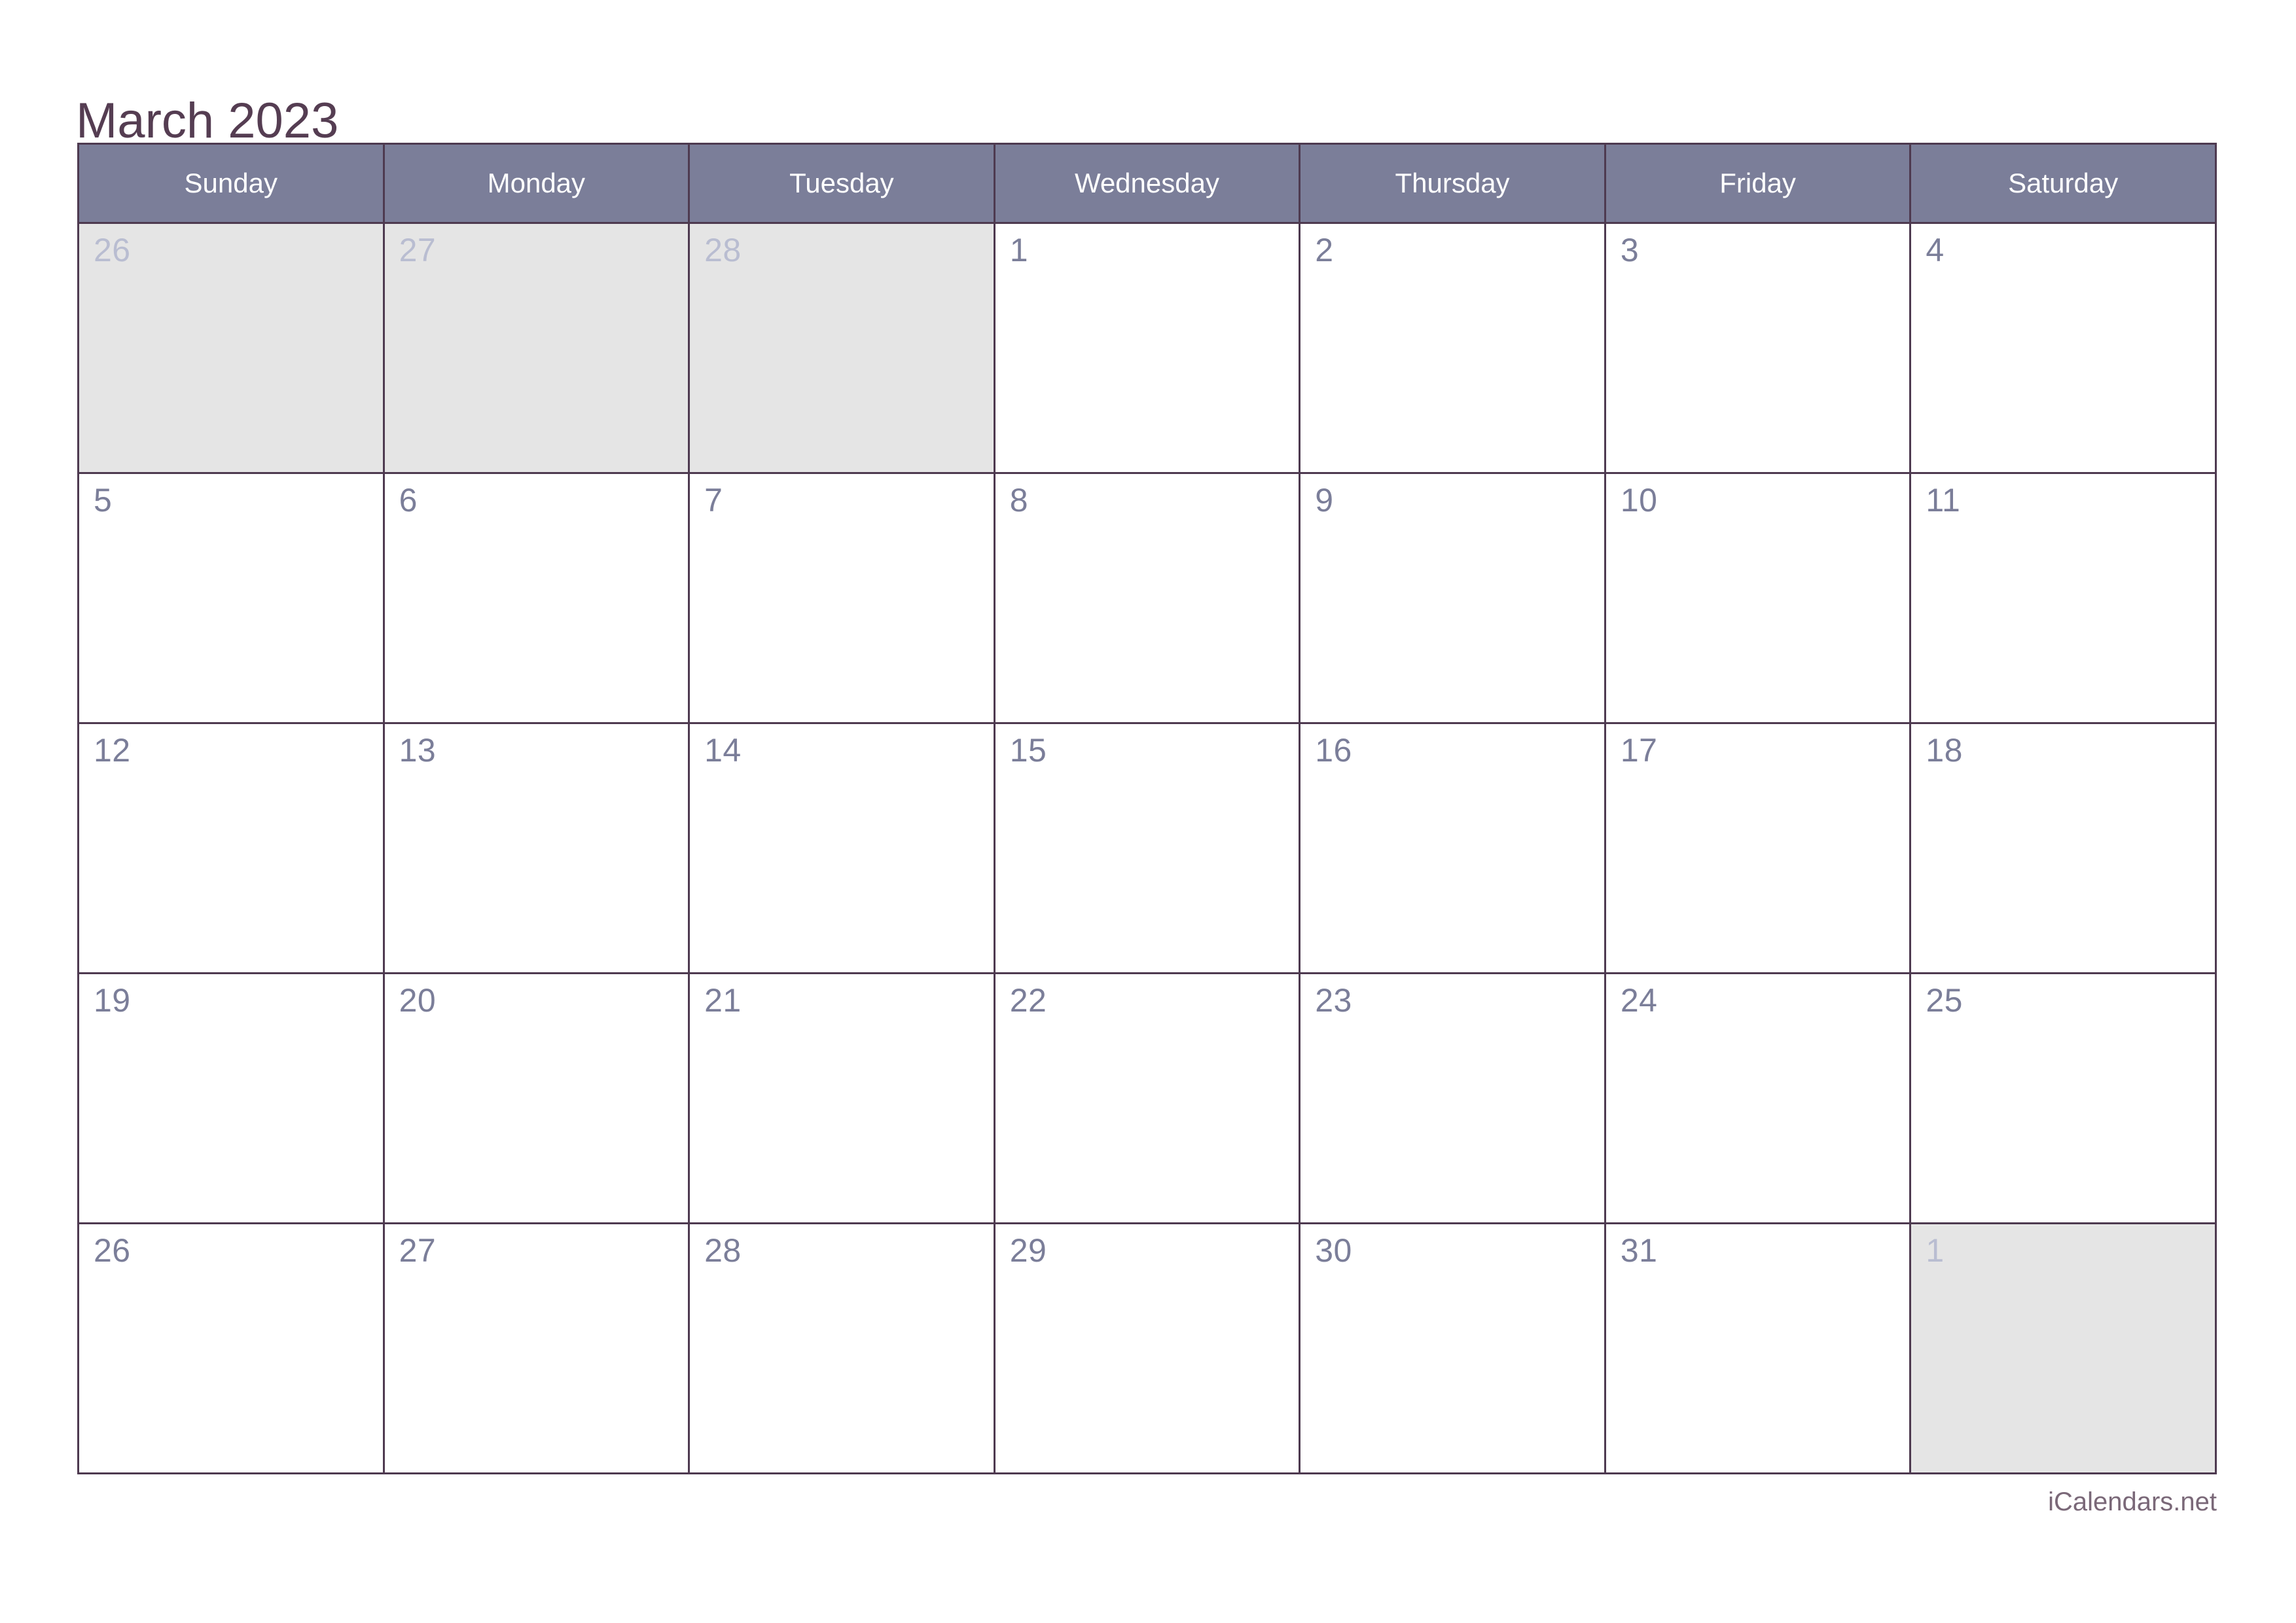 The height and width of the screenshot is (1623, 2296). I want to click on calendar-day-cell-outside: 26, so click(231, 348).